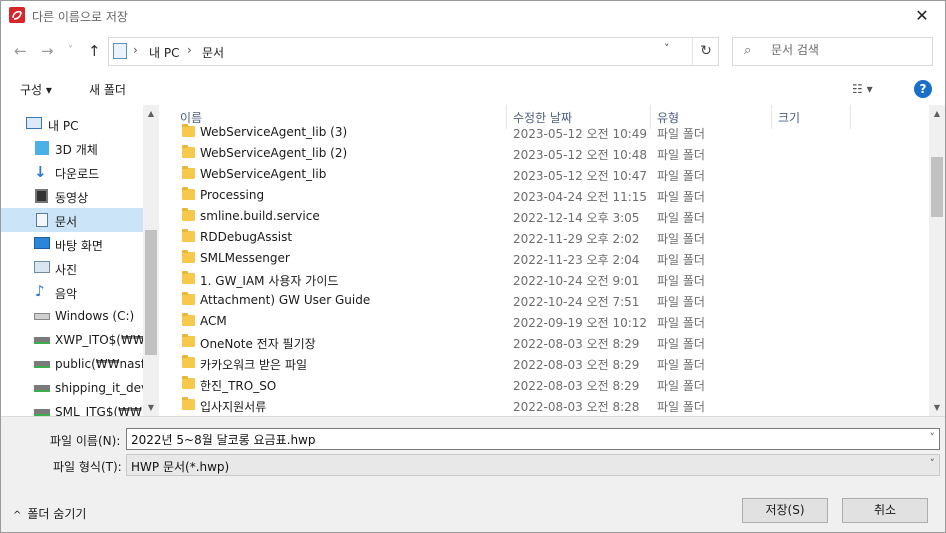 The image size is (946, 533). Describe the element at coordinates (42, 243) in the screenshot. I see `desktop-icon` at that location.